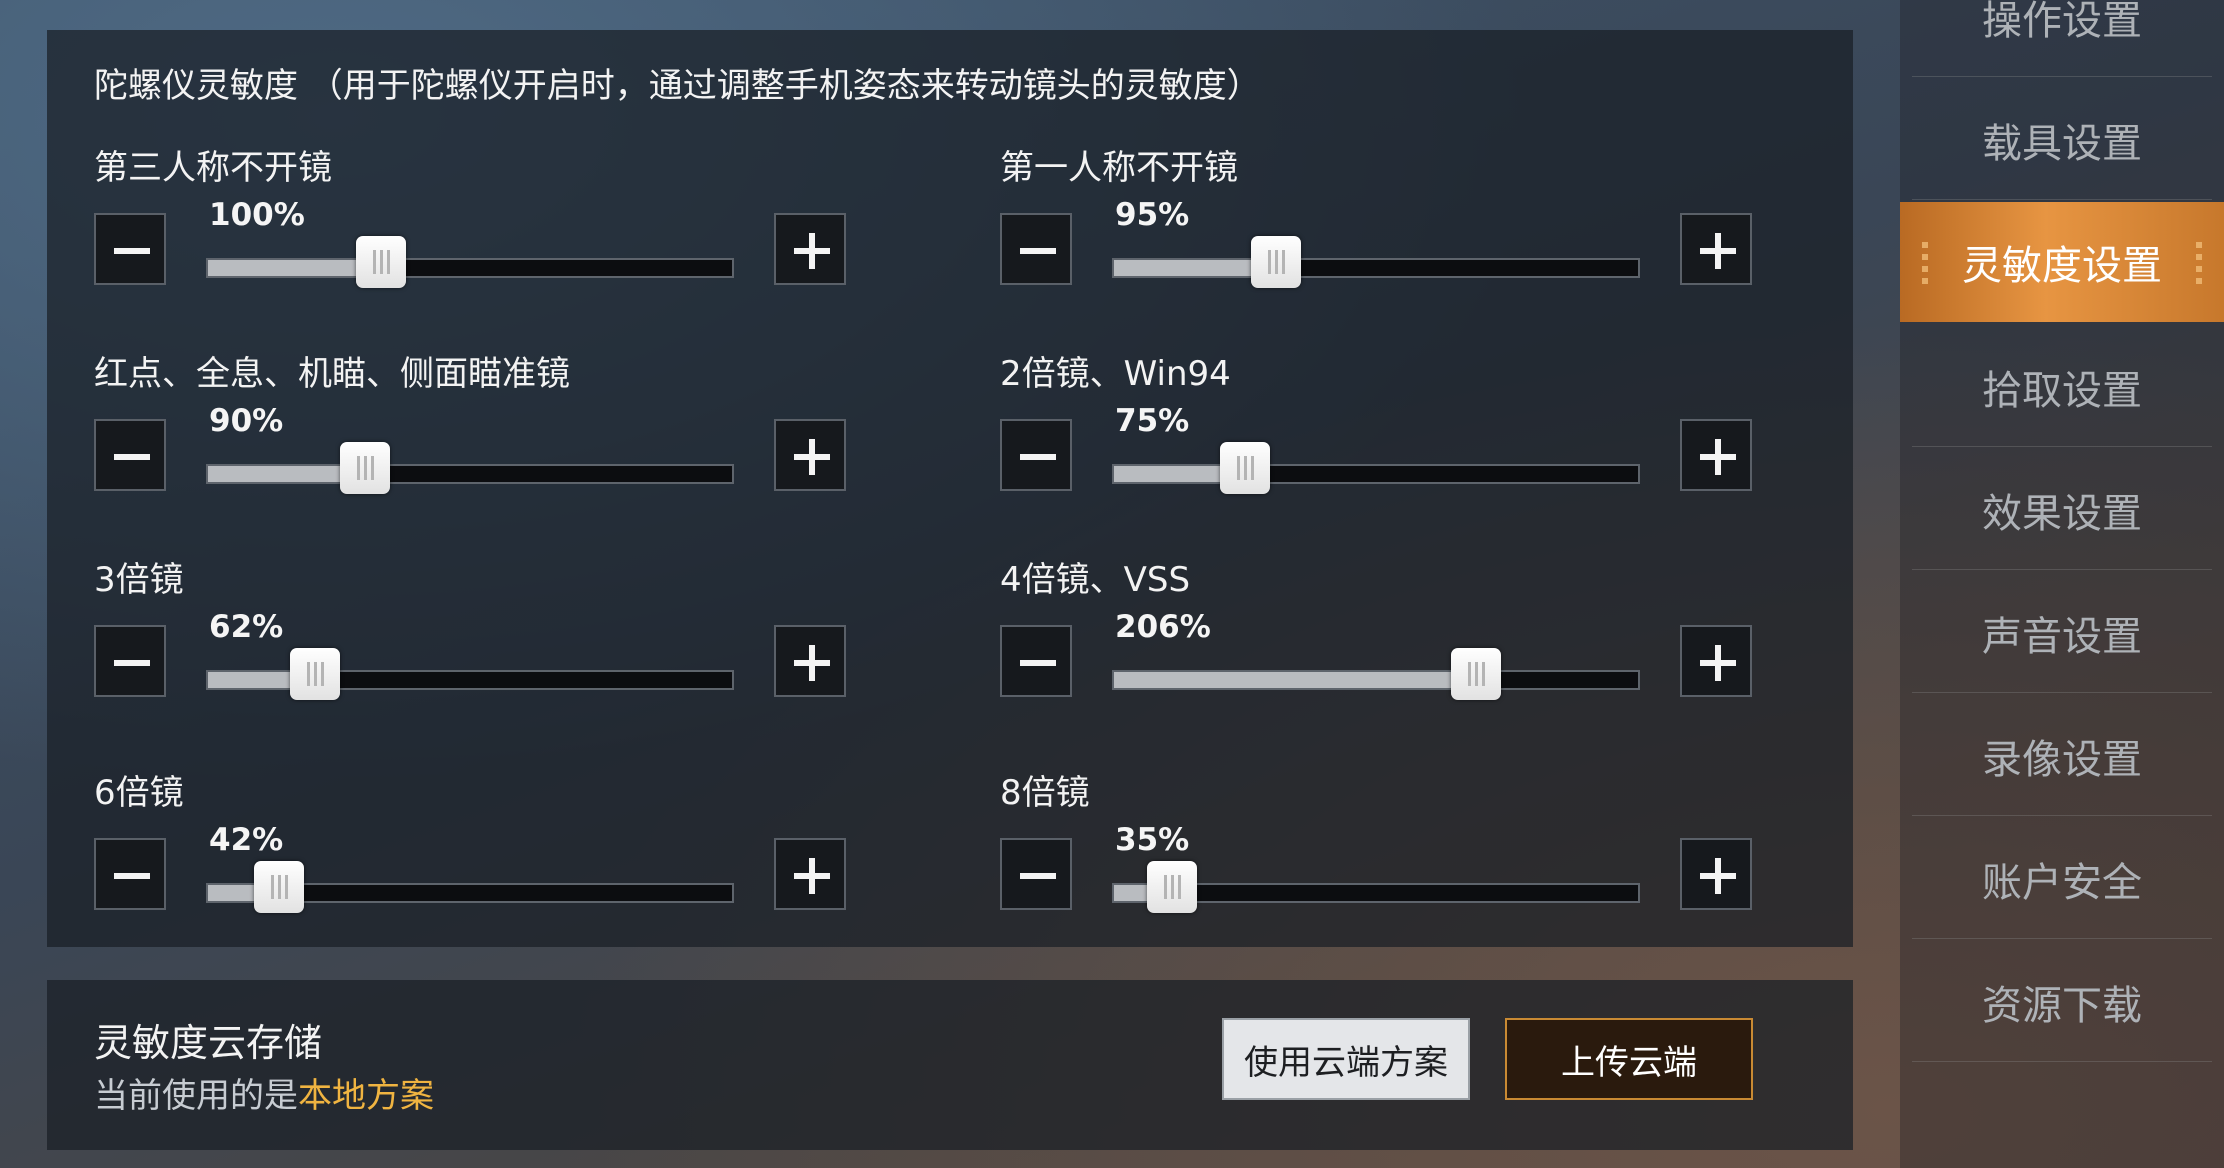  What do you see at coordinates (474, 860) in the screenshot?
I see `sensitivity-slider-row: 6倍镜 42%` at bounding box center [474, 860].